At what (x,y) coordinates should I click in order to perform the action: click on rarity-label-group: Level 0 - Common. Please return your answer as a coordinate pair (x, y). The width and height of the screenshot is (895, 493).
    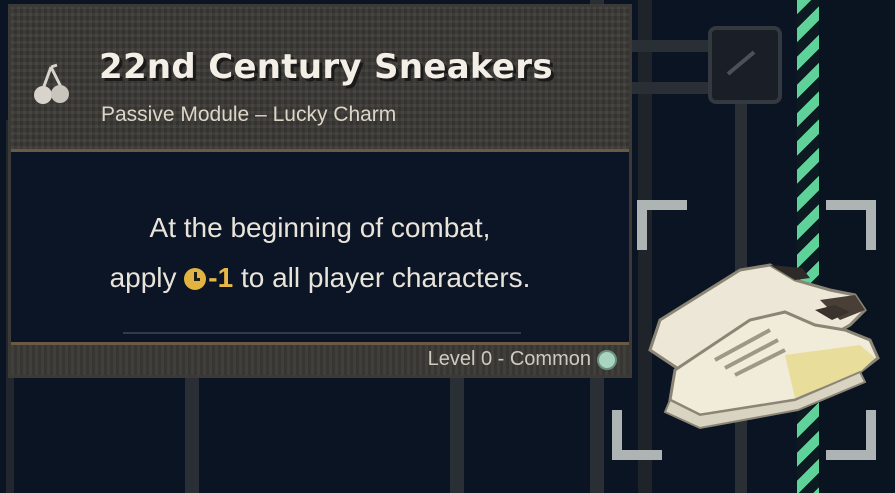
    Looking at the image, I should click on (522, 359).